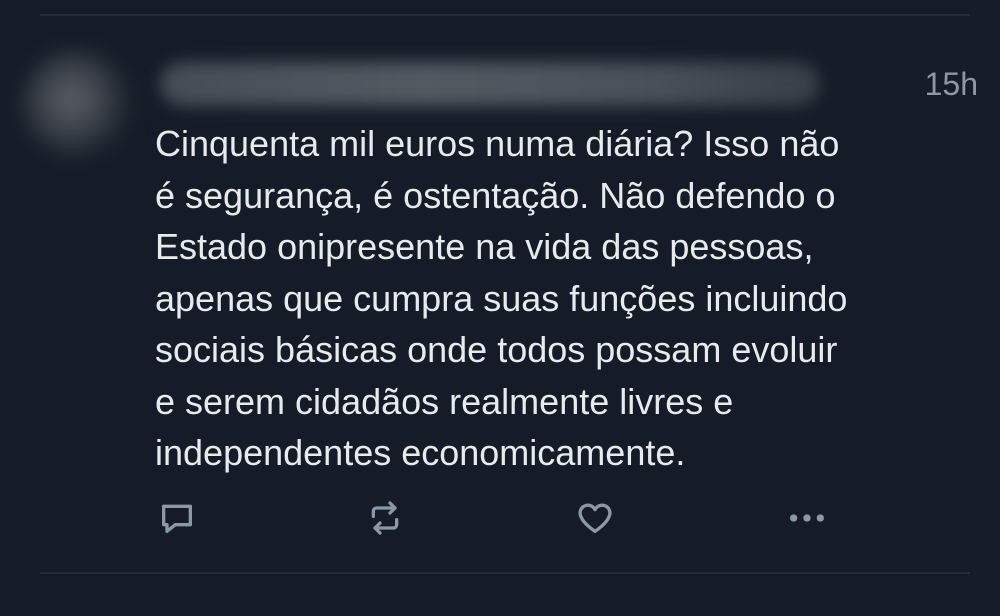 Image resolution: width=1000 pixels, height=616 pixels. I want to click on retweet-icon, so click(385, 518).